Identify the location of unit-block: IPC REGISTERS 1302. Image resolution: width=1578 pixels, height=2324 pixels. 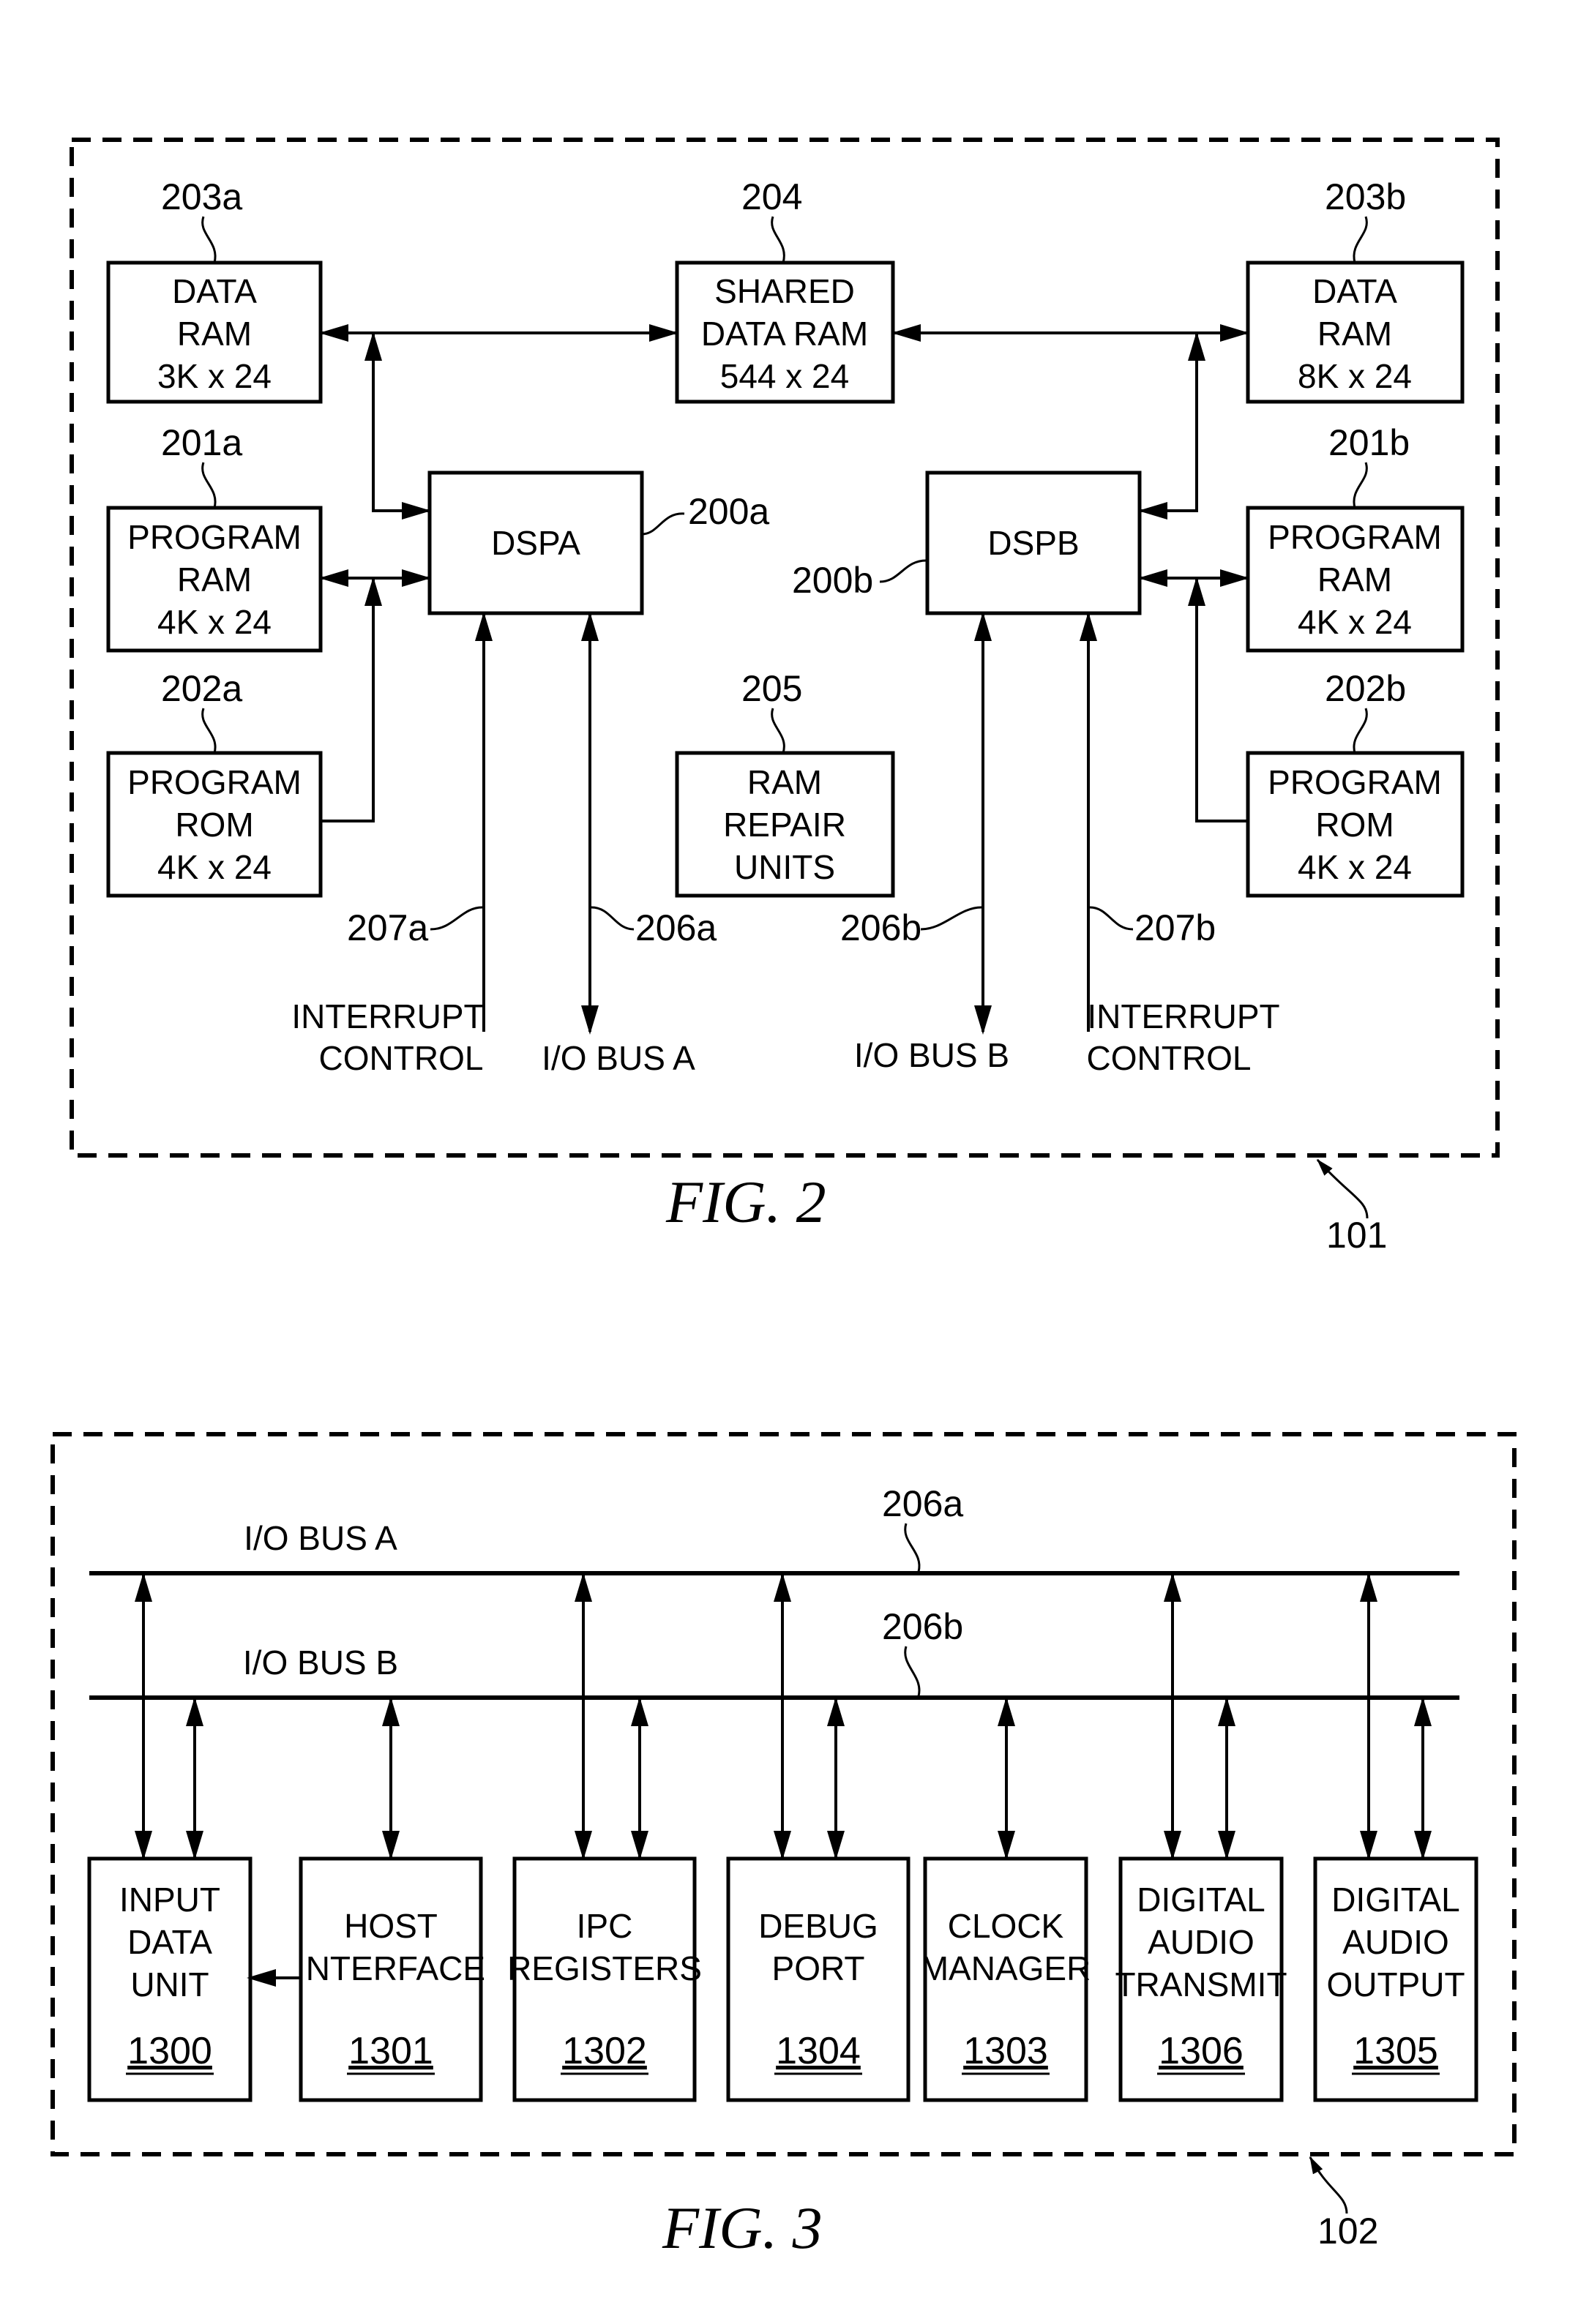
(604, 1838).